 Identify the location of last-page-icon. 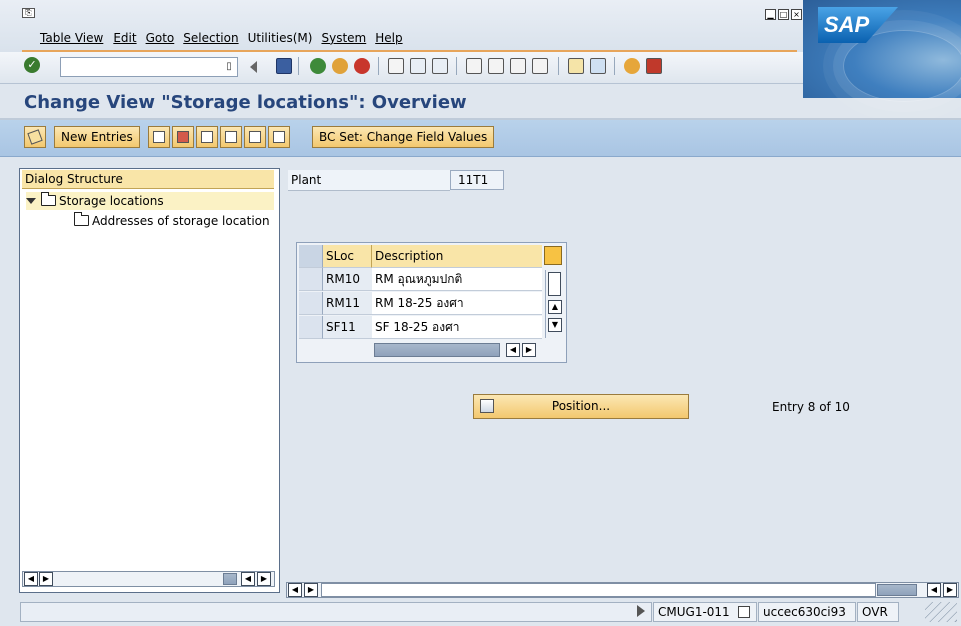
(540, 66).